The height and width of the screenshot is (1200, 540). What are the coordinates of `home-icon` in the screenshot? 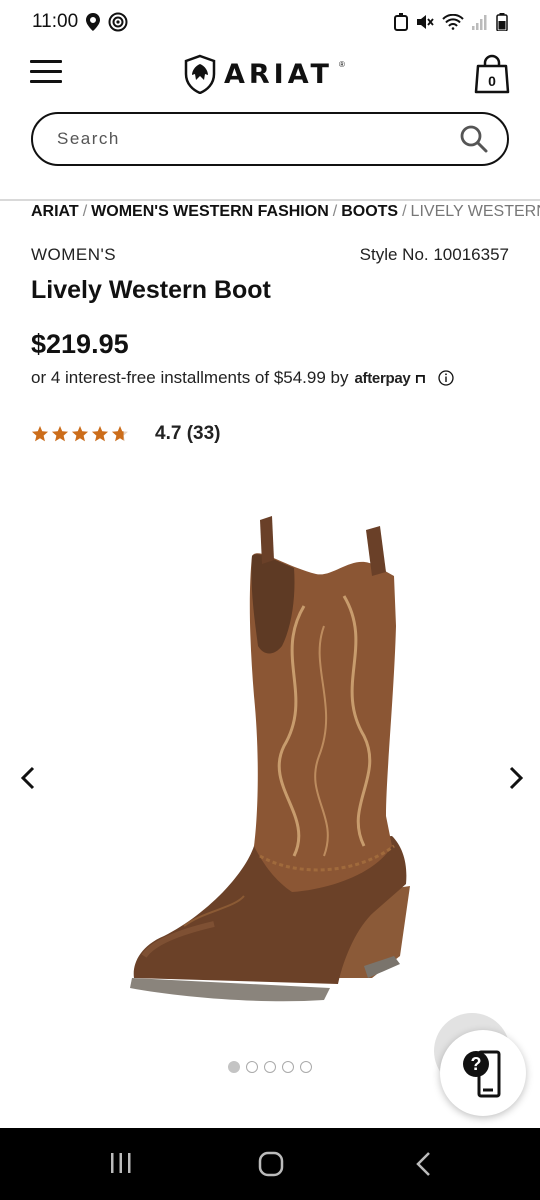 It's located at (271, 1164).